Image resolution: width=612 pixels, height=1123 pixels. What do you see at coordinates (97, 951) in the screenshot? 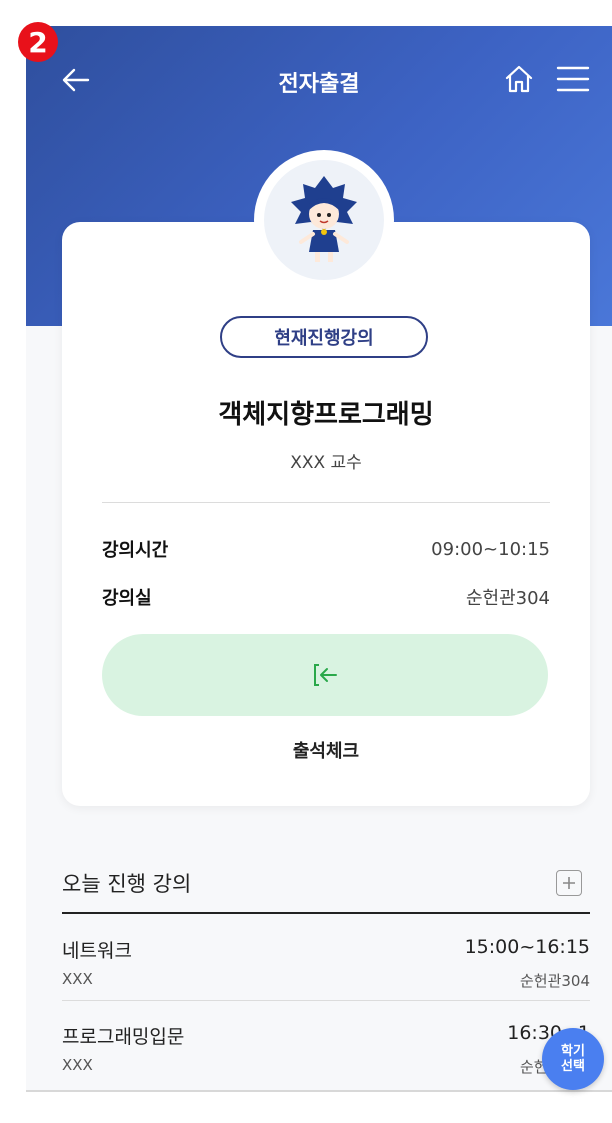
I see `lecture-name: 네트워크` at bounding box center [97, 951].